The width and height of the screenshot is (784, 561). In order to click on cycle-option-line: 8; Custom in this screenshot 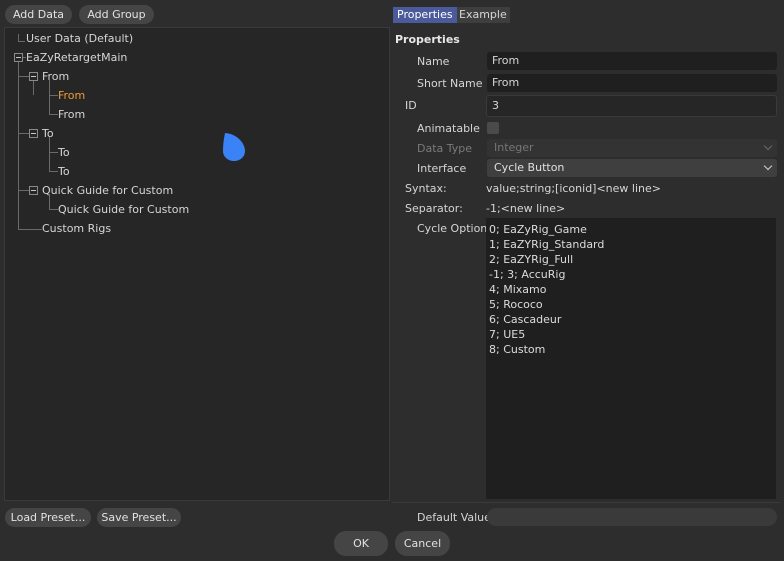, I will do `click(517, 349)`.